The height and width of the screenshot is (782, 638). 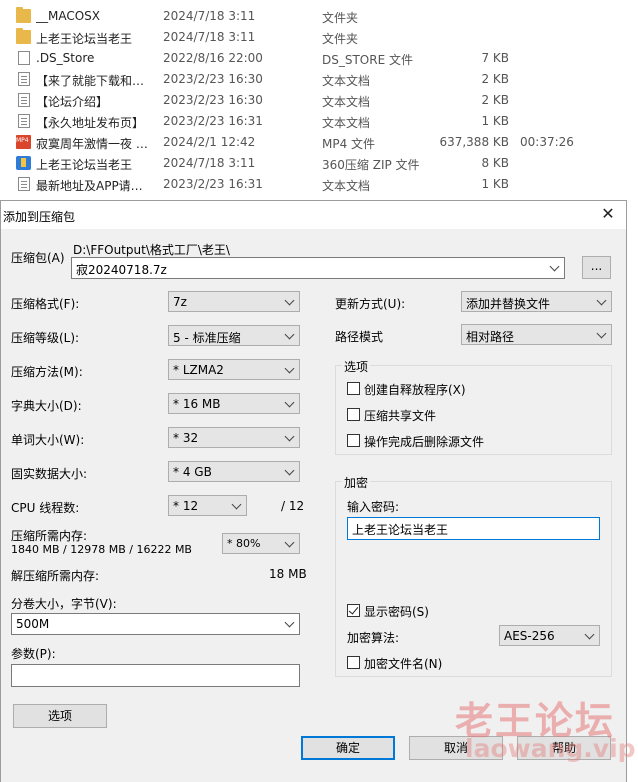 What do you see at coordinates (319, 16) in the screenshot?
I see `file-row: __MACOSX 2024/7/18 3:11 文件夹` at bounding box center [319, 16].